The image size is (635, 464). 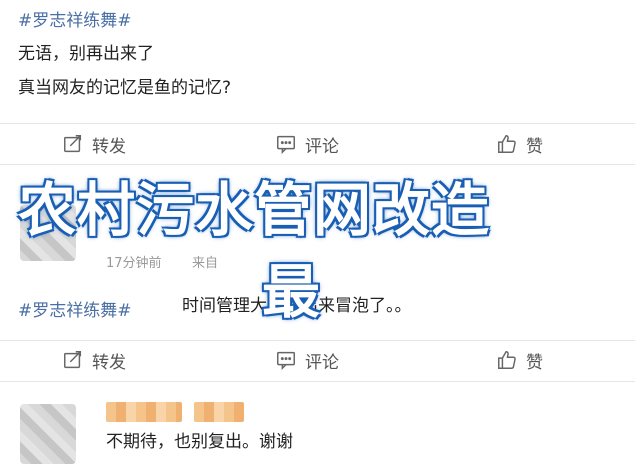 I want to click on post2-repost-button: 转发, so click(x=94, y=360).